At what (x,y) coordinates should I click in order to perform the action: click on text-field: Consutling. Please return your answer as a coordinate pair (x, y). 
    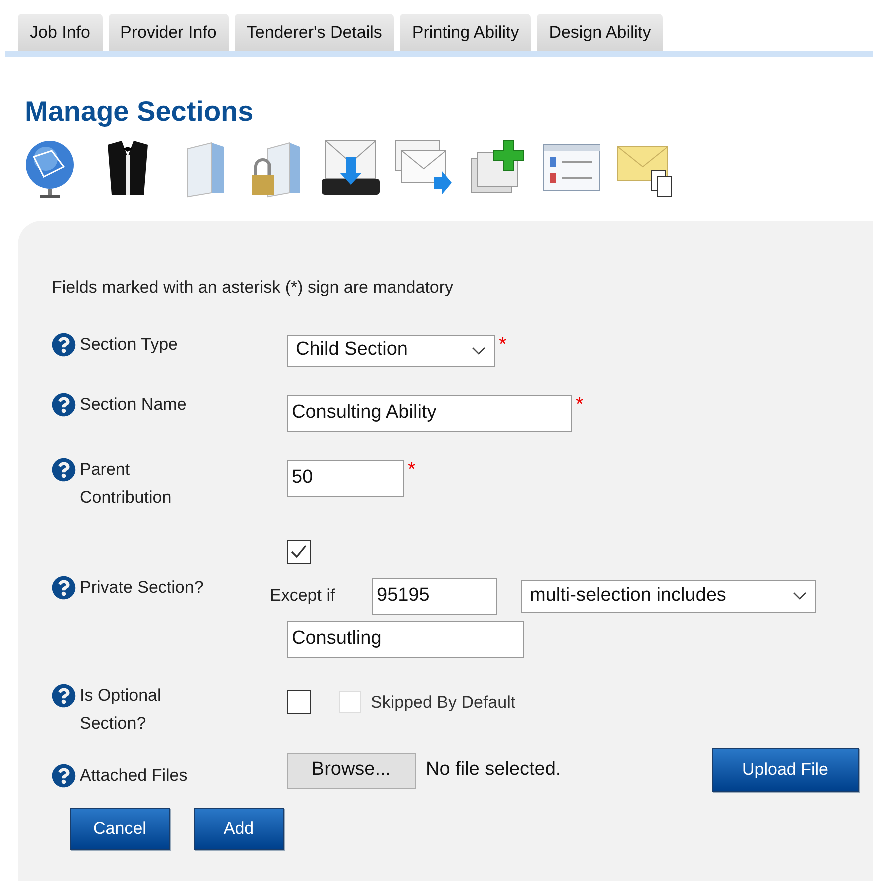
    Looking at the image, I should click on (405, 639).